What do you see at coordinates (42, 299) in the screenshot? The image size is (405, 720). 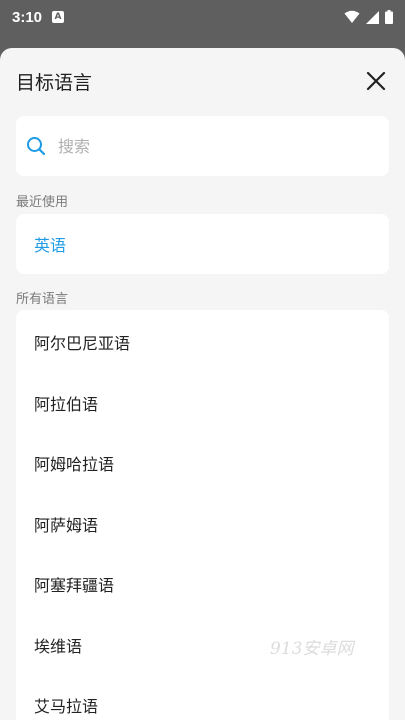 I see `all-languages-label: 所有语言` at bounding box center [42, 299].